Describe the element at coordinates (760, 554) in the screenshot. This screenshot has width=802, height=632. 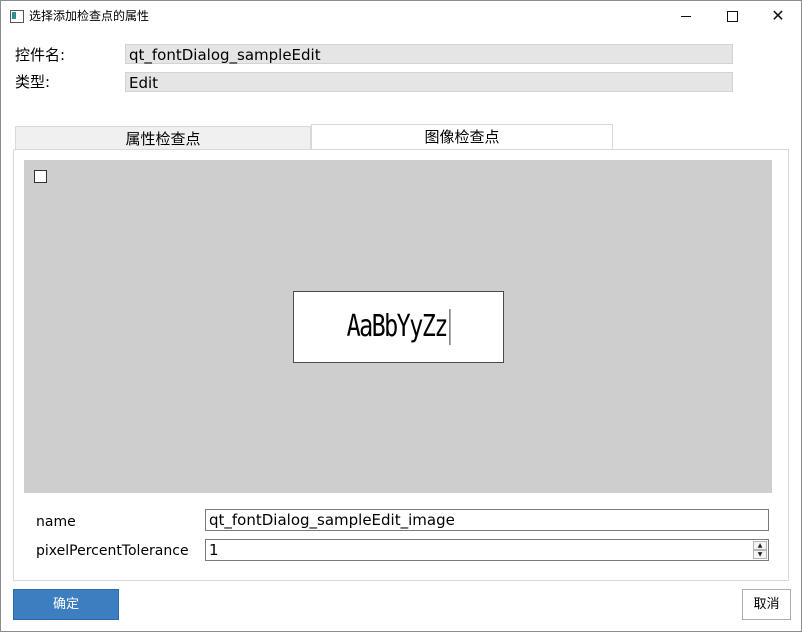
I see `spin-down-icon: ▼` at that location.